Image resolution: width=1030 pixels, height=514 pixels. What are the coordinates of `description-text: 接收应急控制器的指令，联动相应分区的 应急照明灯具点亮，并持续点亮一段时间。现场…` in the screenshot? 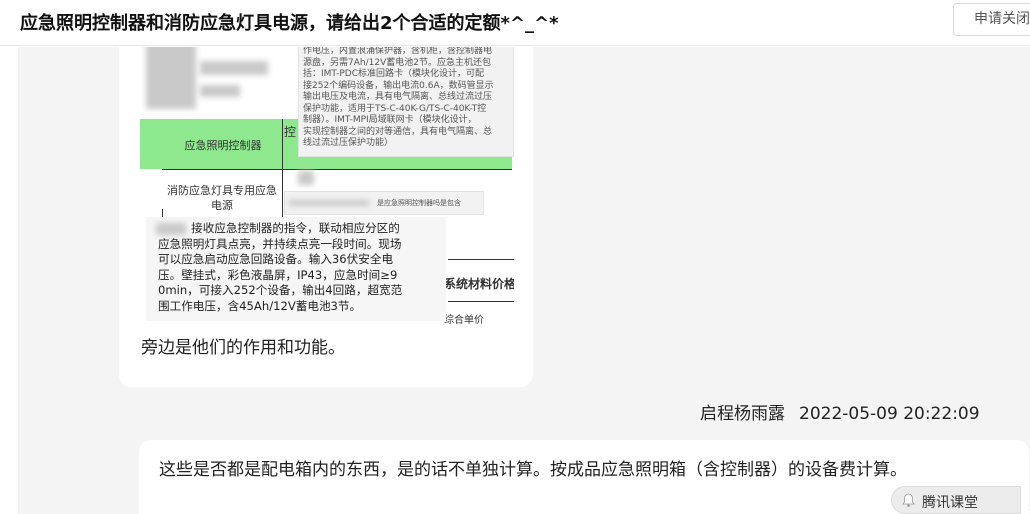 It's located at (280, 267).